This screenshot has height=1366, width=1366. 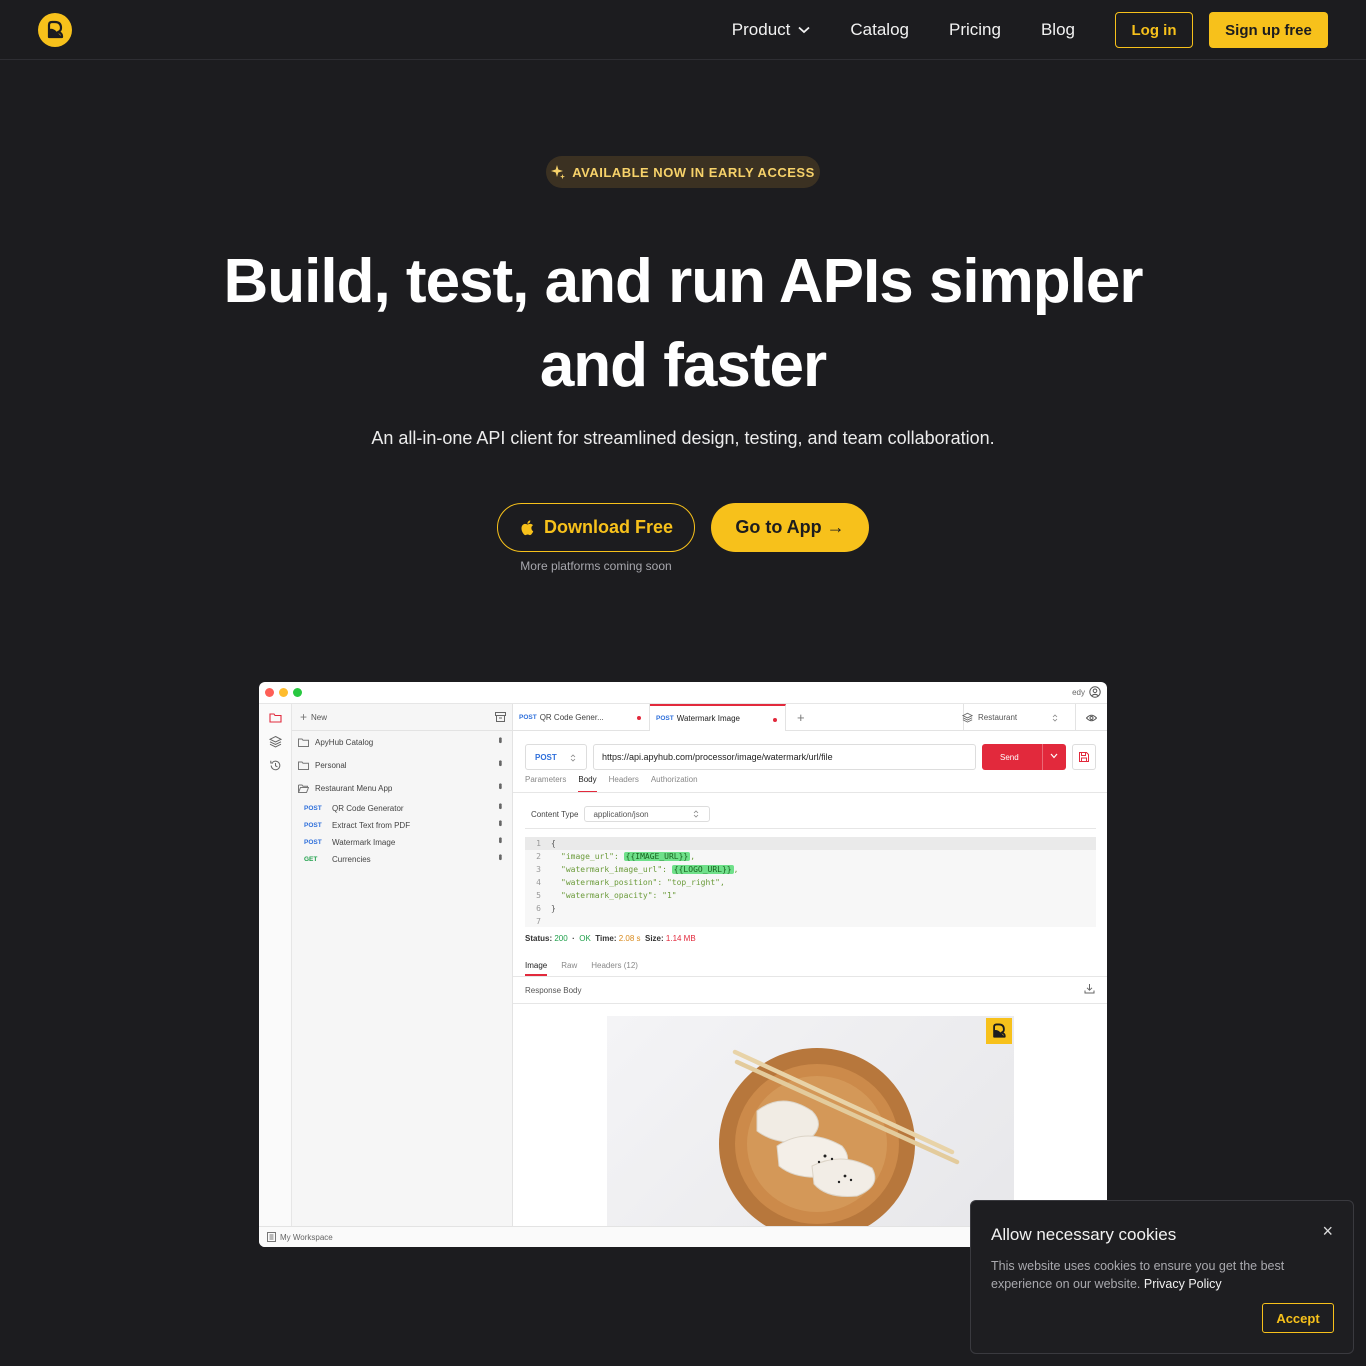 I want to click on sidebar-header: + New, so click(x=402, y=717).